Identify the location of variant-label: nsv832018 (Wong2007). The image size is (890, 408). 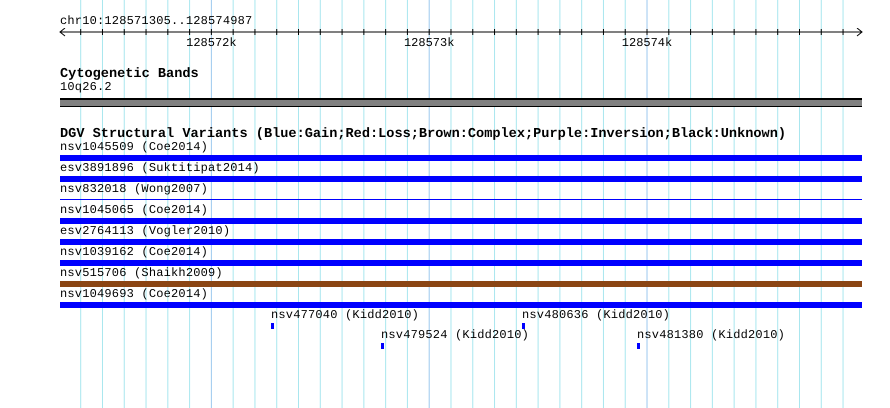
(134, 189).